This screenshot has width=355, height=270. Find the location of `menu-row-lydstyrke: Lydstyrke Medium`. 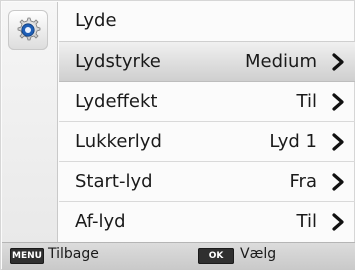

menu-row-lydstyrke: Lydstyrke Medium is located at coordinates (207, 62).